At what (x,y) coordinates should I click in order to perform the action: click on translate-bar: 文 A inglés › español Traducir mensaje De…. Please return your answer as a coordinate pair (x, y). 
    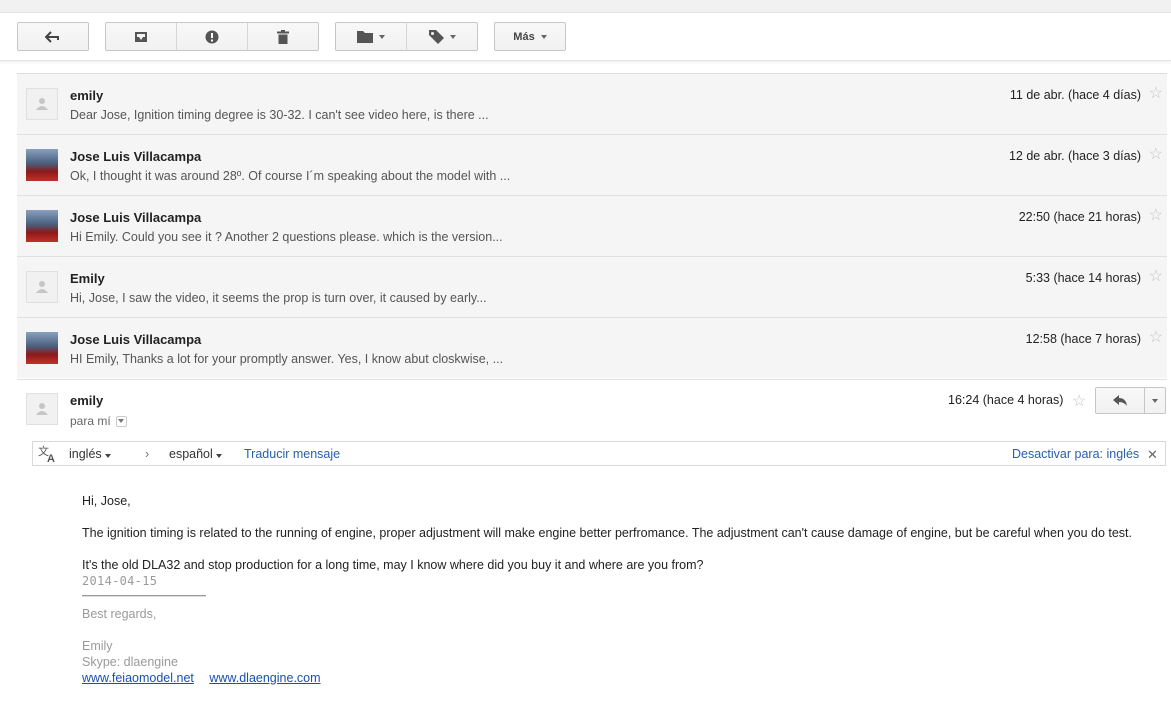
    Looking at the image, I should click on (599, 453).